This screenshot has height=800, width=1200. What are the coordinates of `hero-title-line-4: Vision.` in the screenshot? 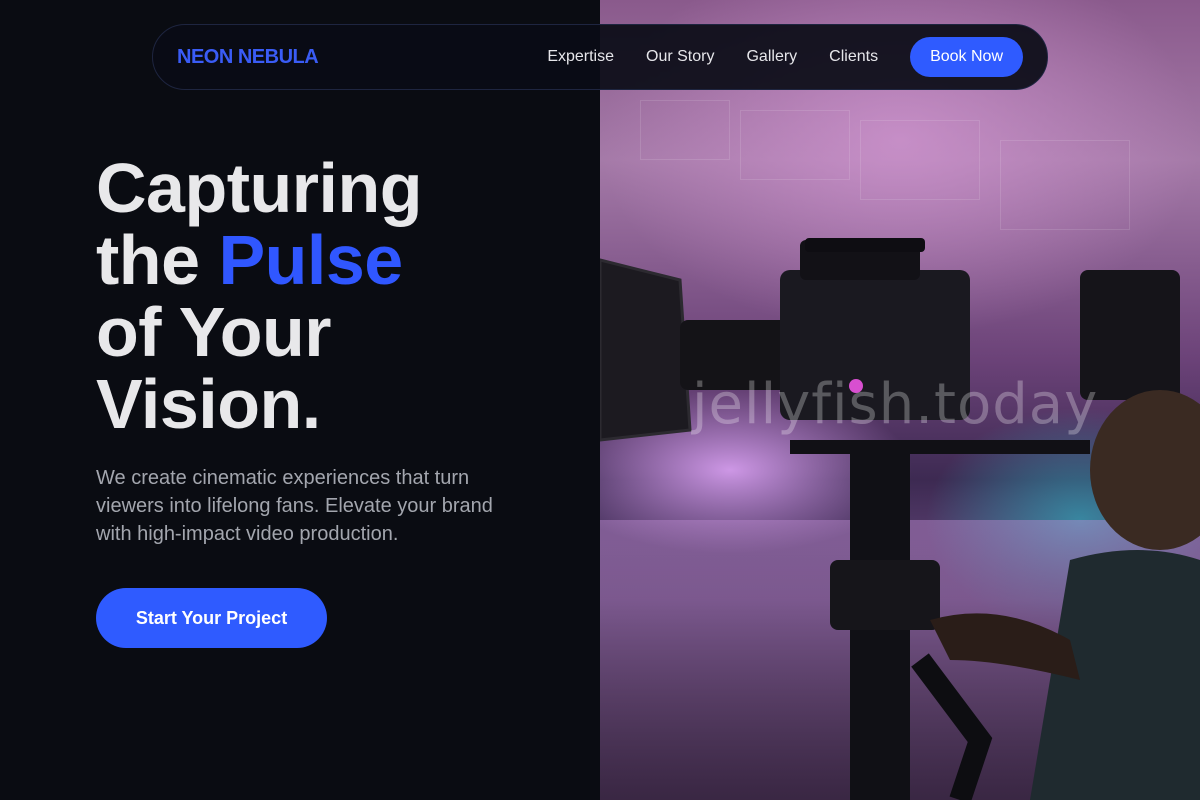 It's located at (208, 404).